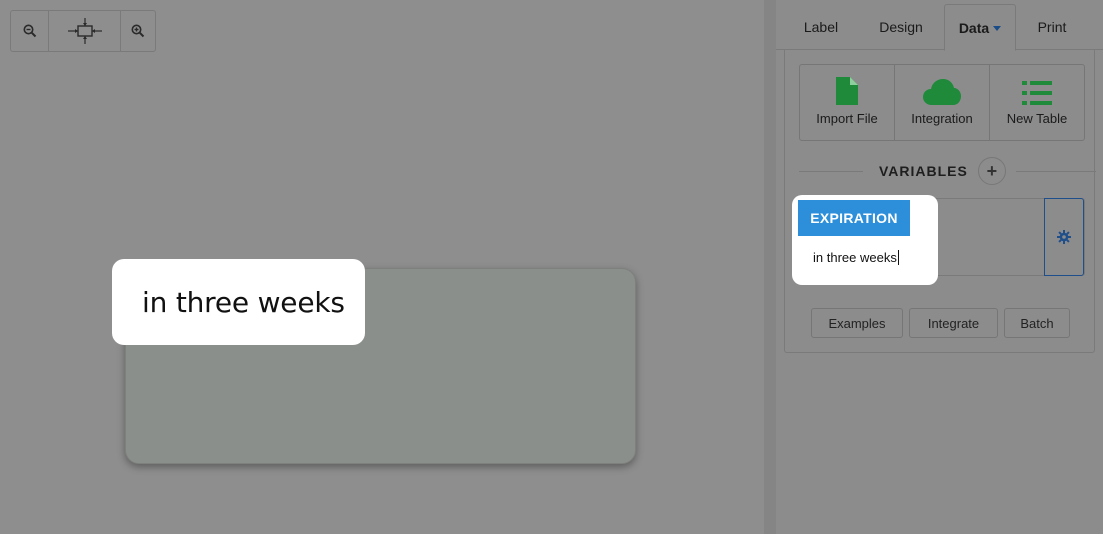  I want to click on variable-value-input: in three weeks, so click(865, 257).